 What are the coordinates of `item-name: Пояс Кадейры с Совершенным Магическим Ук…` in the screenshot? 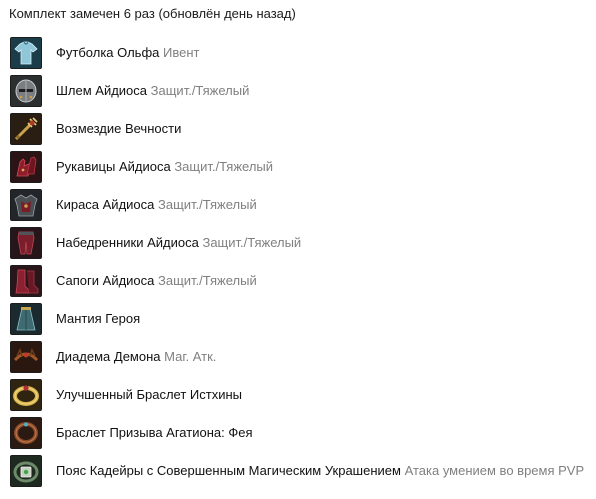 It's located at (228, 470).